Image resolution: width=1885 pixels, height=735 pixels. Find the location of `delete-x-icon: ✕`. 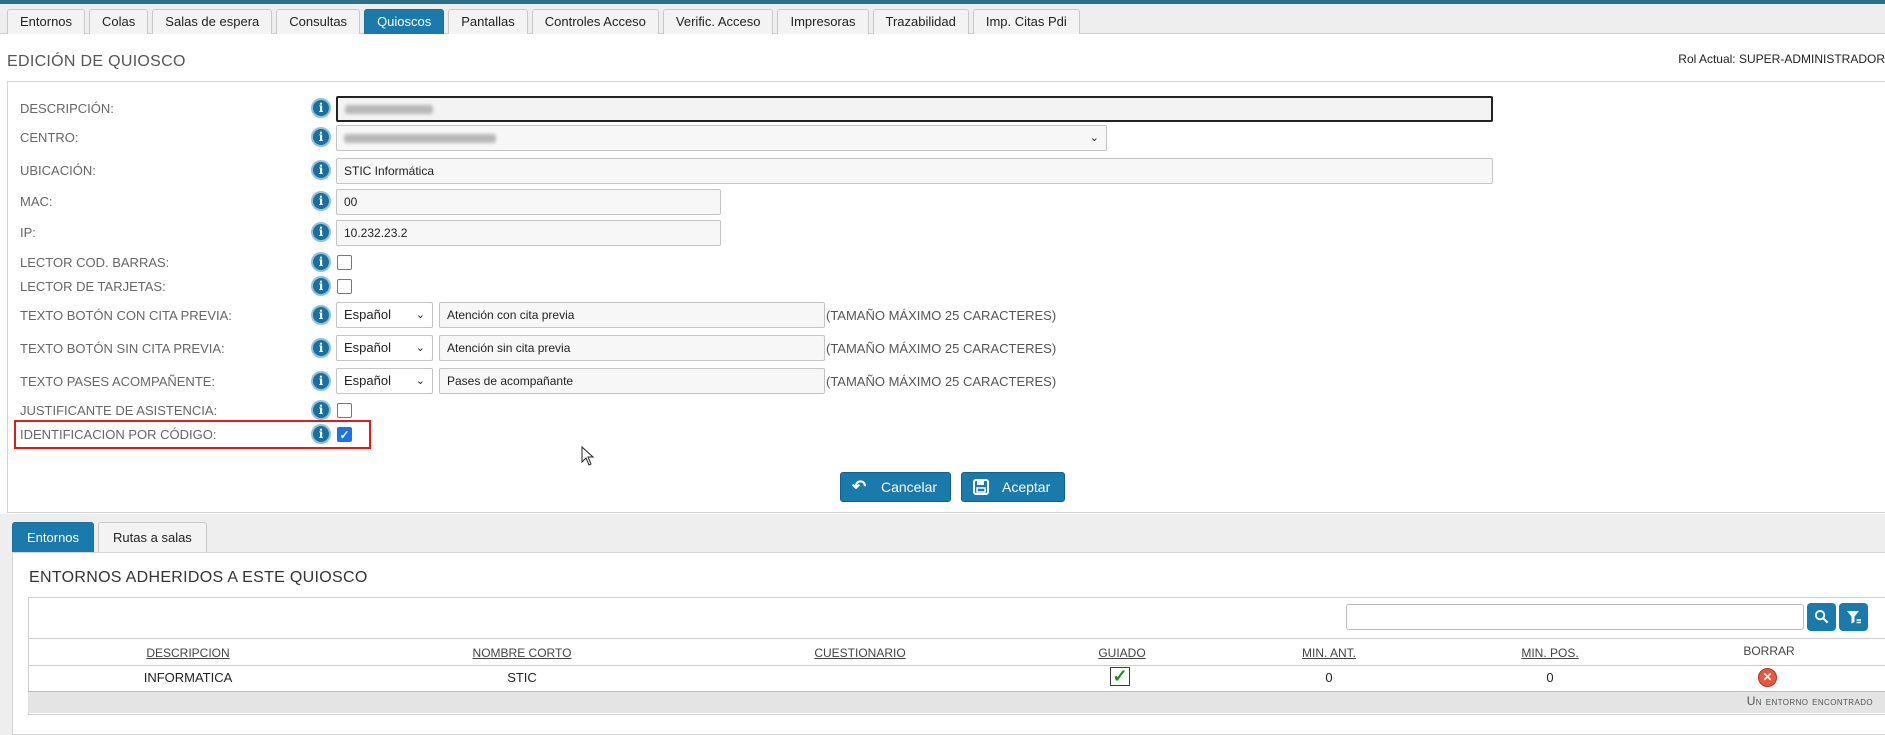

delete-x-icon: ✕ is located at coordinates (1767, 677).